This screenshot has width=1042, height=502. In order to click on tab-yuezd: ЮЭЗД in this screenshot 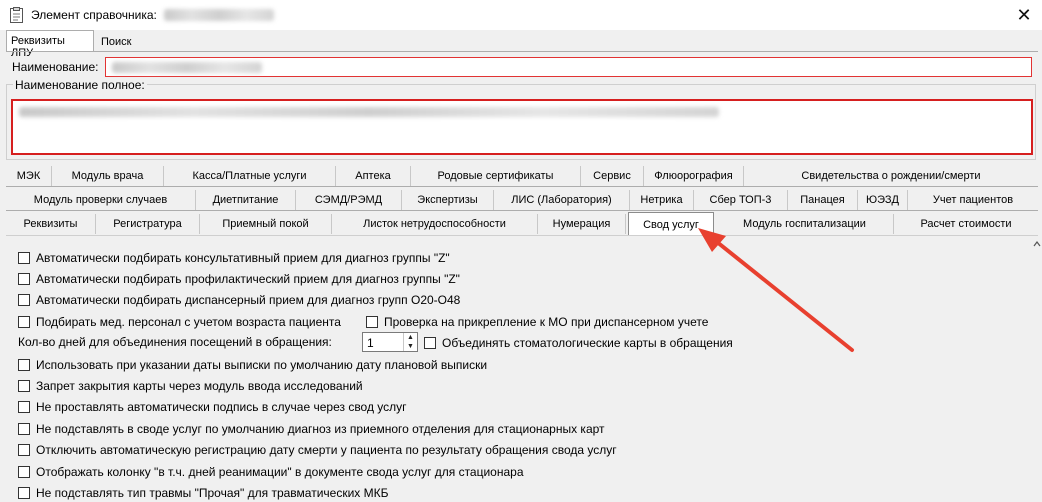, I will do `click(883, 200)`.